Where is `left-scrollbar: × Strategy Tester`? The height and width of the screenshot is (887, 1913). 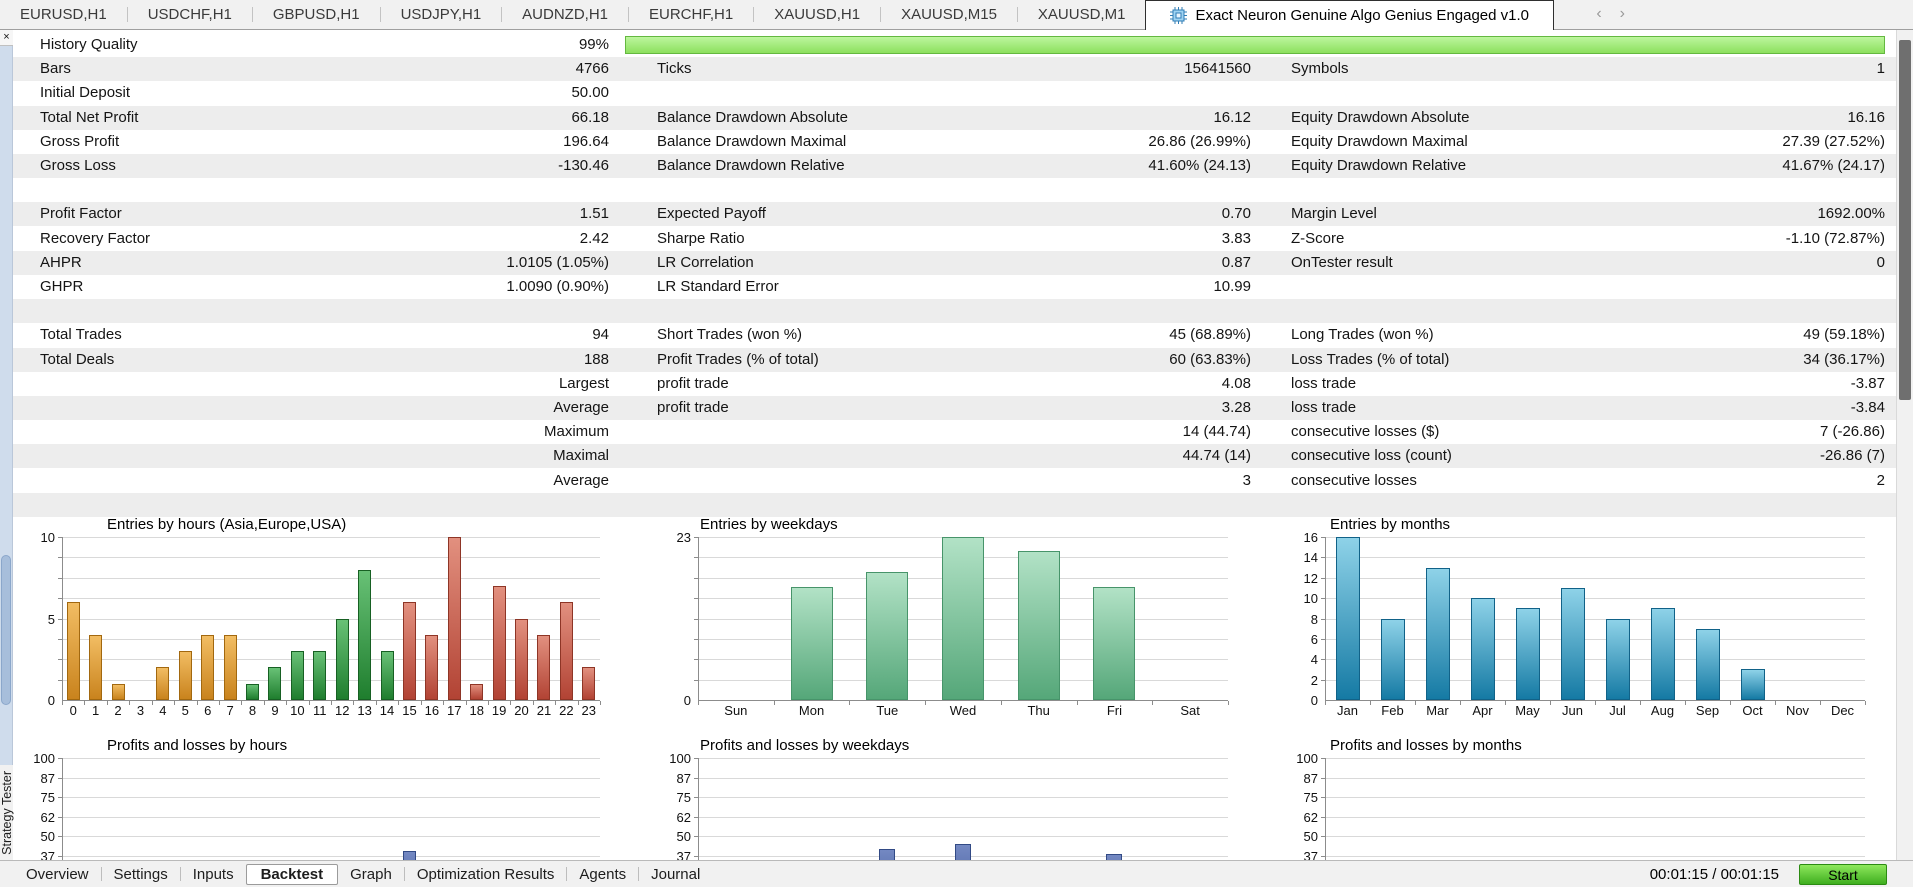 left-scrollbar: × Strategy Tester is located at coordinates (7, 445).